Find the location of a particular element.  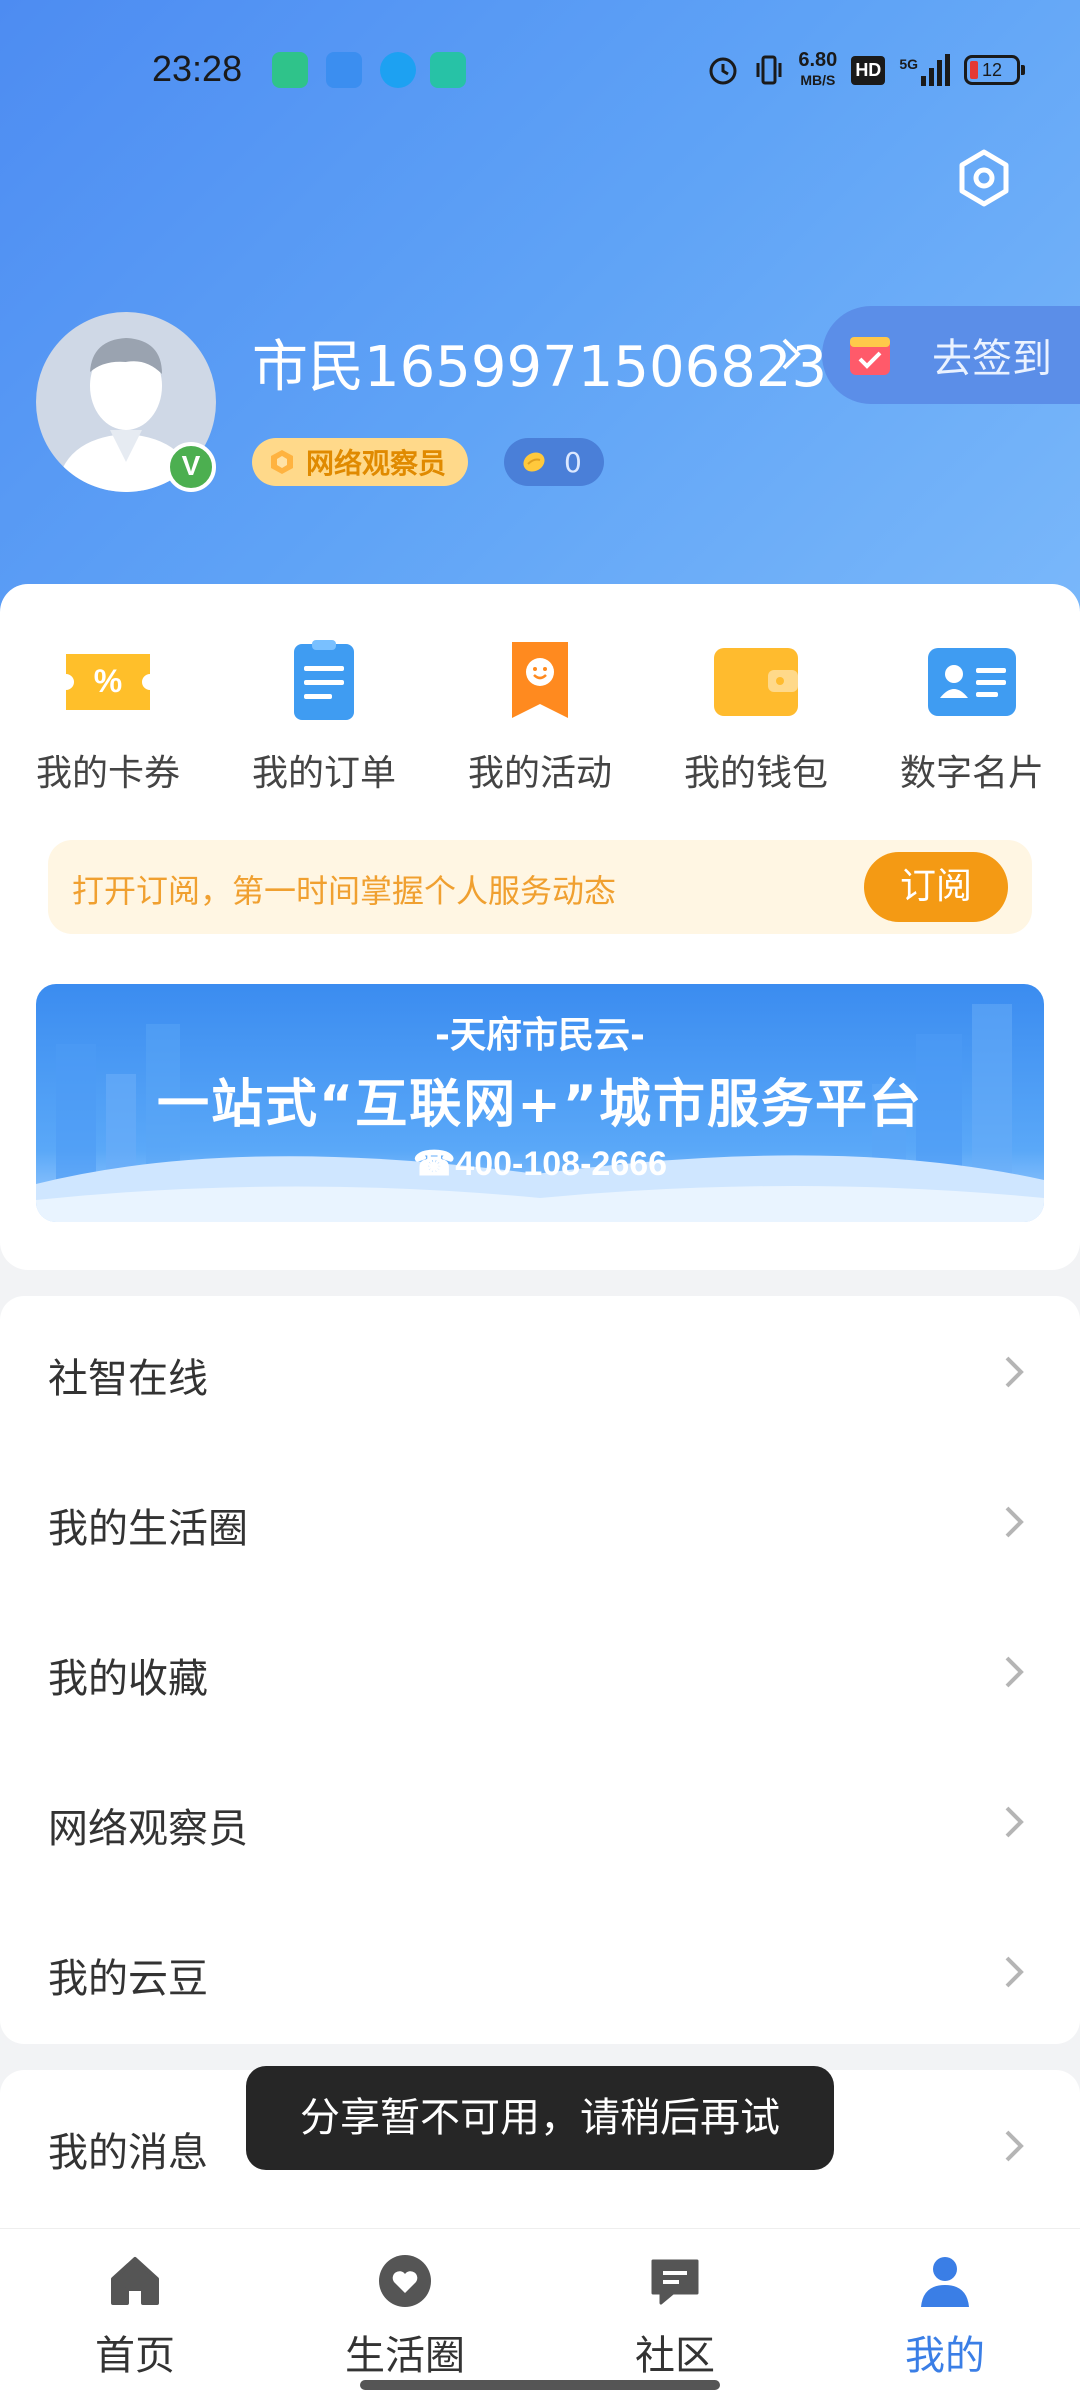

hexagon-badge-icon is located at coordinates (282, 462).